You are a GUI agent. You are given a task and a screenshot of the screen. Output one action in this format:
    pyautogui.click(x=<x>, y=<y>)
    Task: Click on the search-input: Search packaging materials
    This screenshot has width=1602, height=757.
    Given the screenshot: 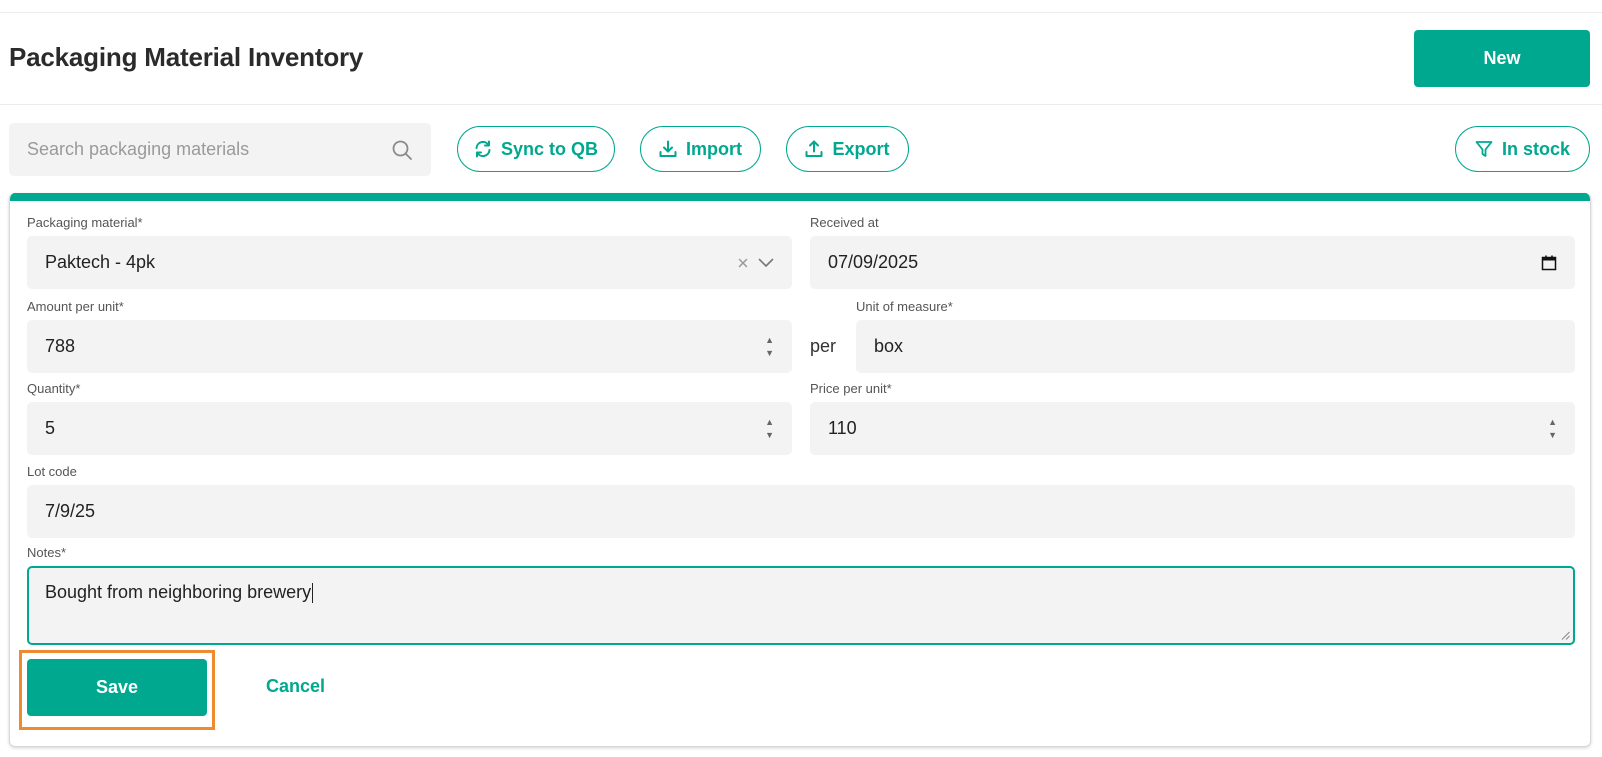 What is the action you would take?
    pyautogui.click(x=220, y=149)
    